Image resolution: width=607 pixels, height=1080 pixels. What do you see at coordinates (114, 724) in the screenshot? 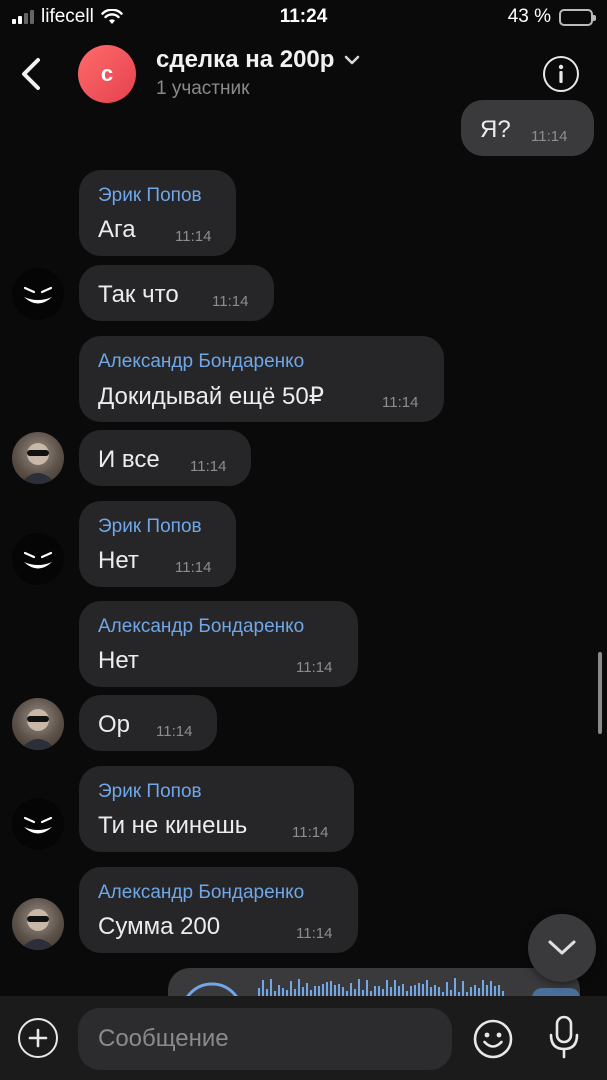
I see `message-text: Ор` at bounding box center [114, 724].